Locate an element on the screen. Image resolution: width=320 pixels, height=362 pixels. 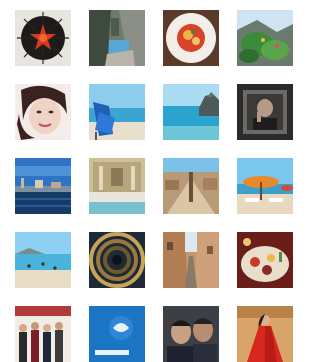
baroque-fountain-image is located at coordinates (117, 186).